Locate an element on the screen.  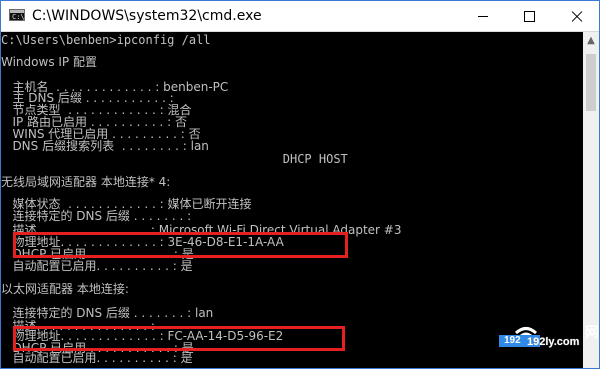
console-line-command: C:\Users\benben>ipconfig /all is located at coordinates (106, 40).